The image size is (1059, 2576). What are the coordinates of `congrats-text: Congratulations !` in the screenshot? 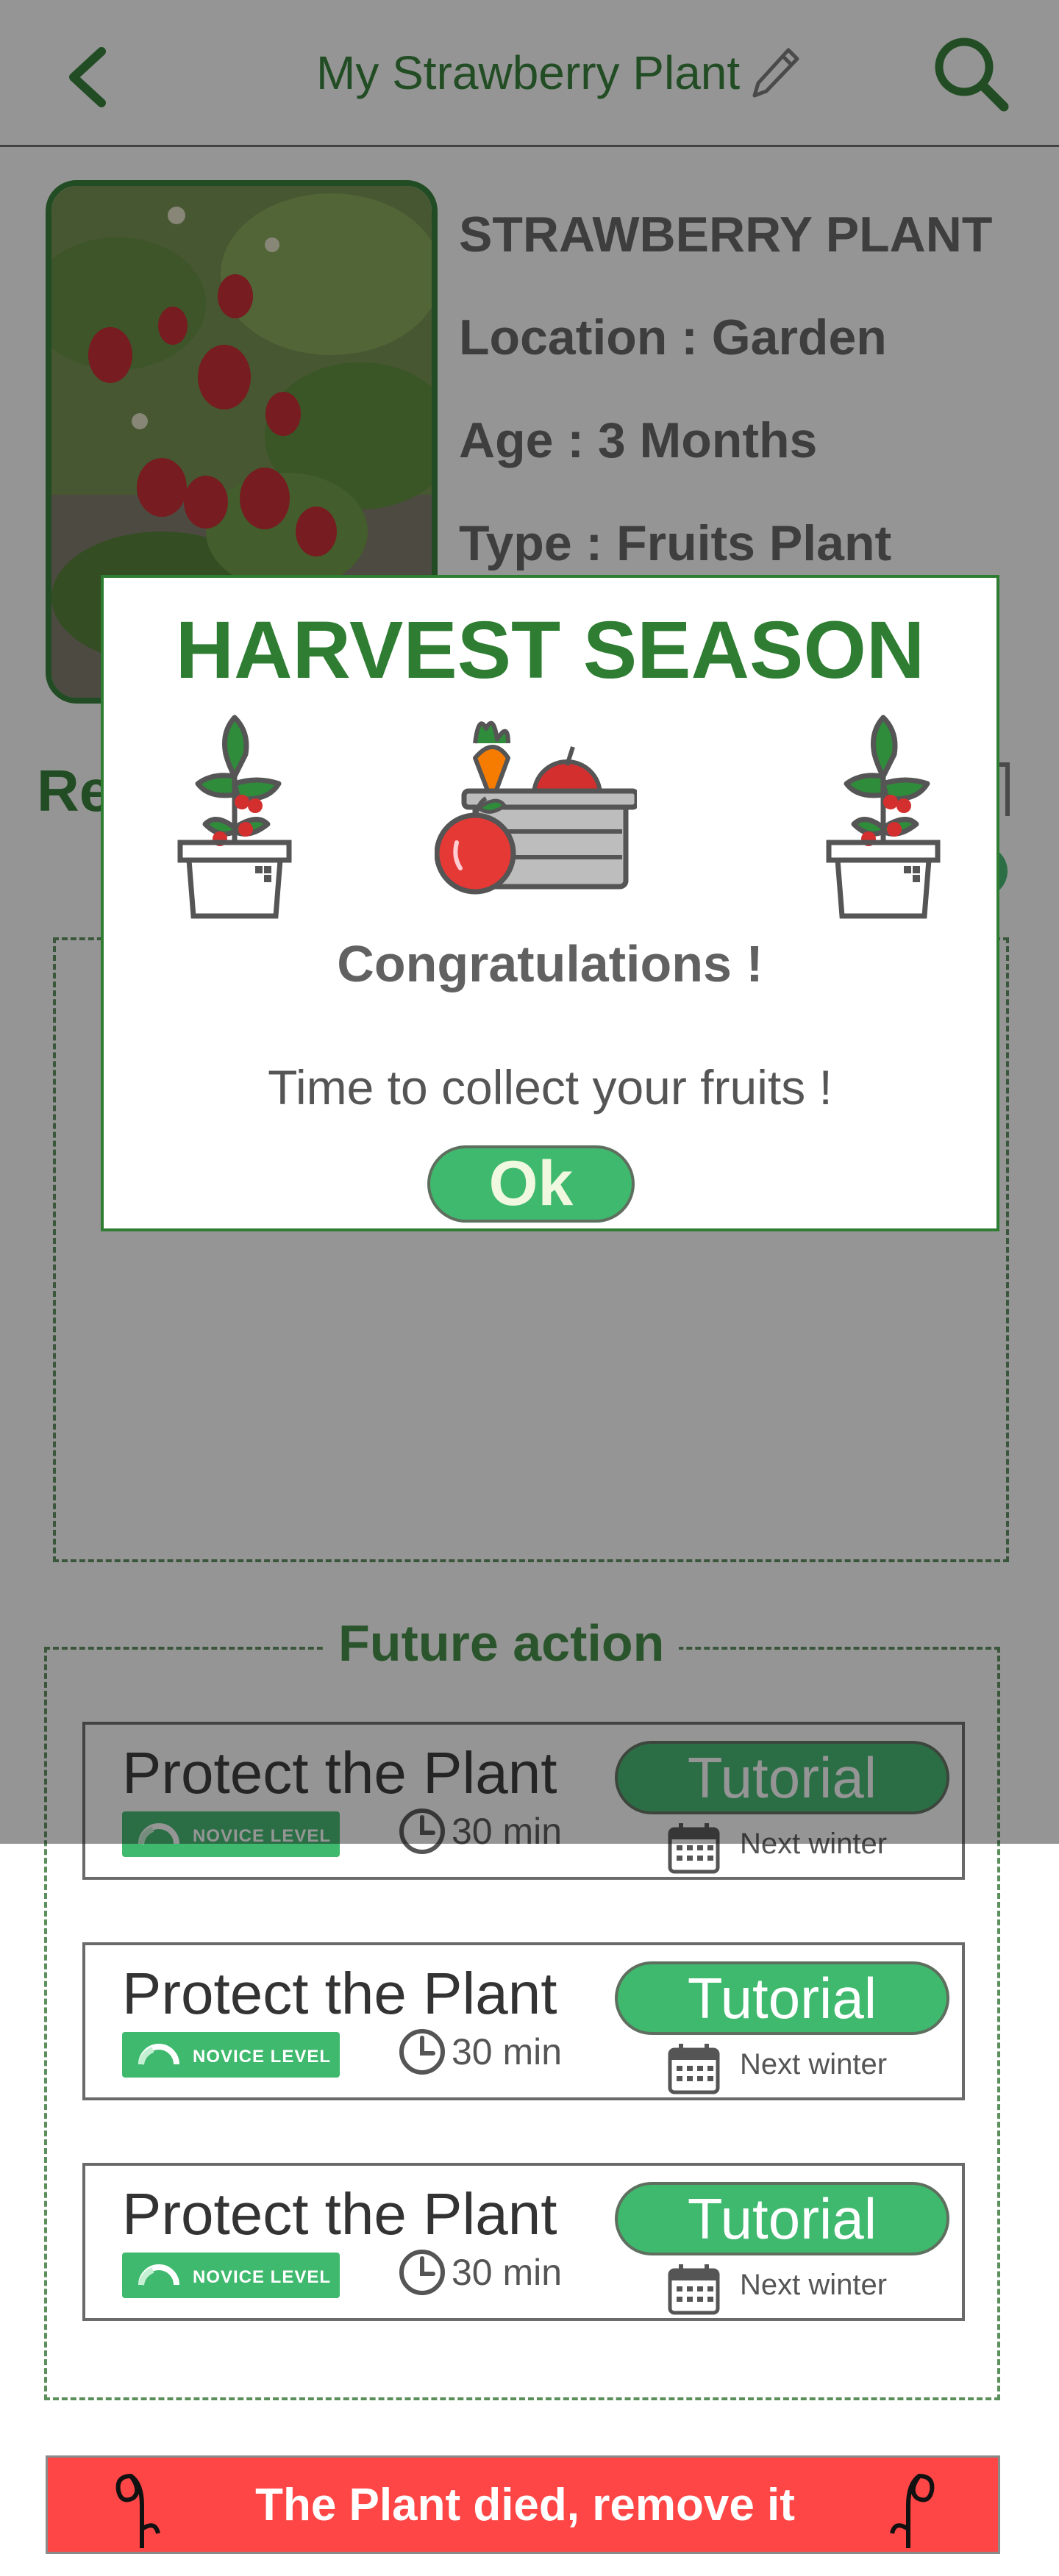 It's located at (550, 963).